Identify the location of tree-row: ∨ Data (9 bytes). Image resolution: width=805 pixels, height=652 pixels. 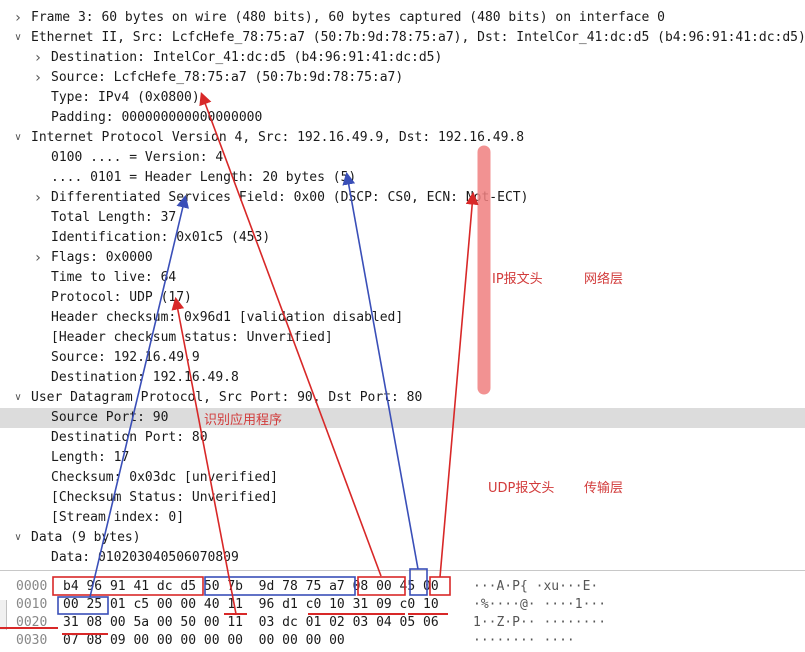
(402, 538).